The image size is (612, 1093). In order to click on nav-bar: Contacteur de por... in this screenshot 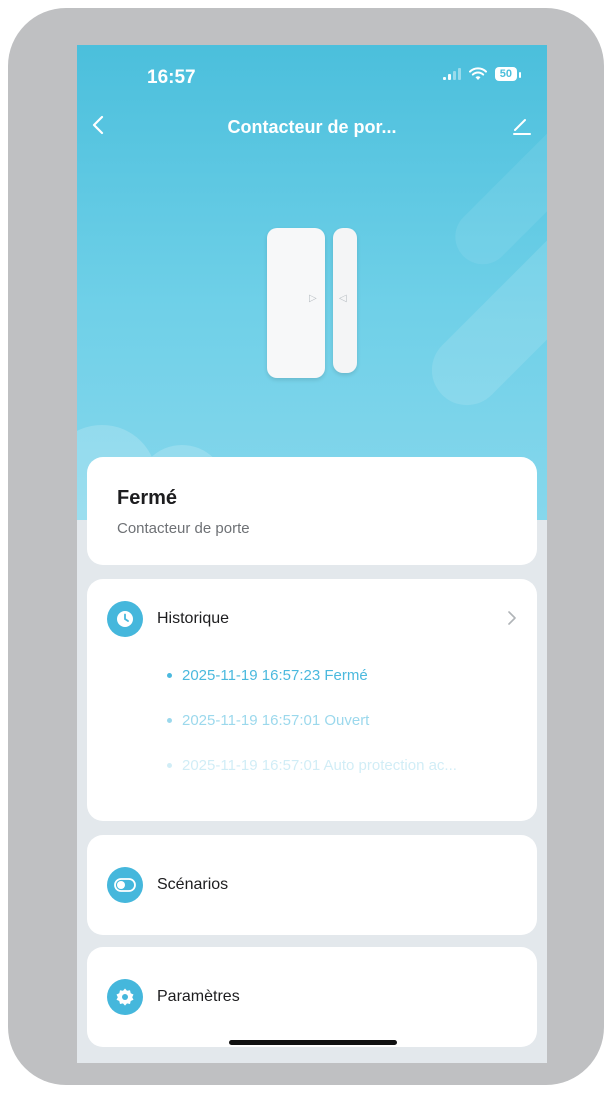, I will do `click(312, 129)`.